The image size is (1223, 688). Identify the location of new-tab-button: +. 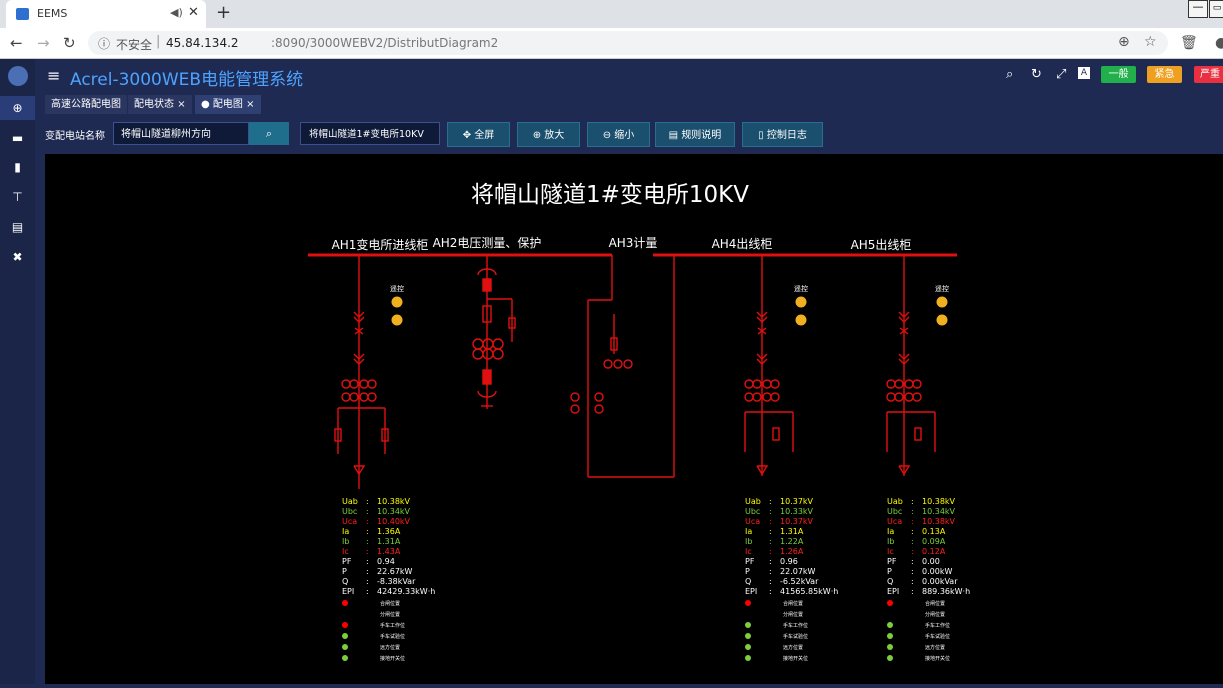
(223, 12).